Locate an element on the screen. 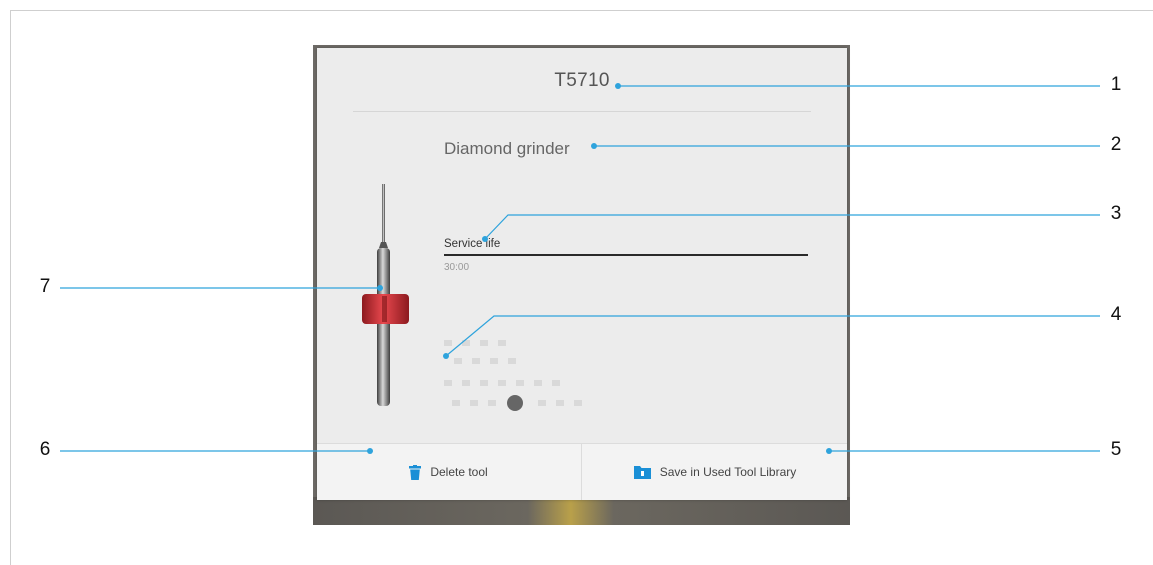  callout-4: 4 is located at coordinates (1116, 314).